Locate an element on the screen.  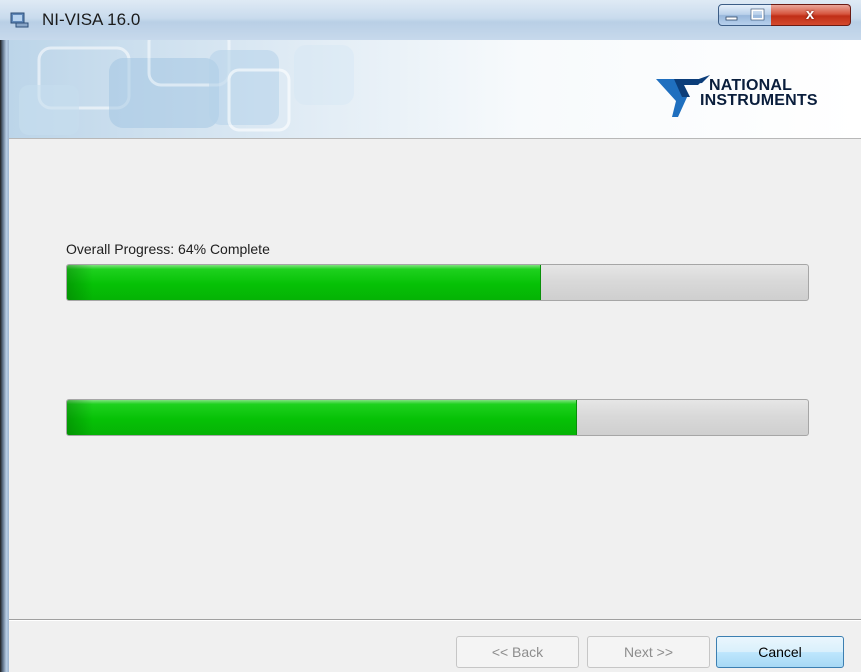
maximize-icon is located at coordinates (757, 18).